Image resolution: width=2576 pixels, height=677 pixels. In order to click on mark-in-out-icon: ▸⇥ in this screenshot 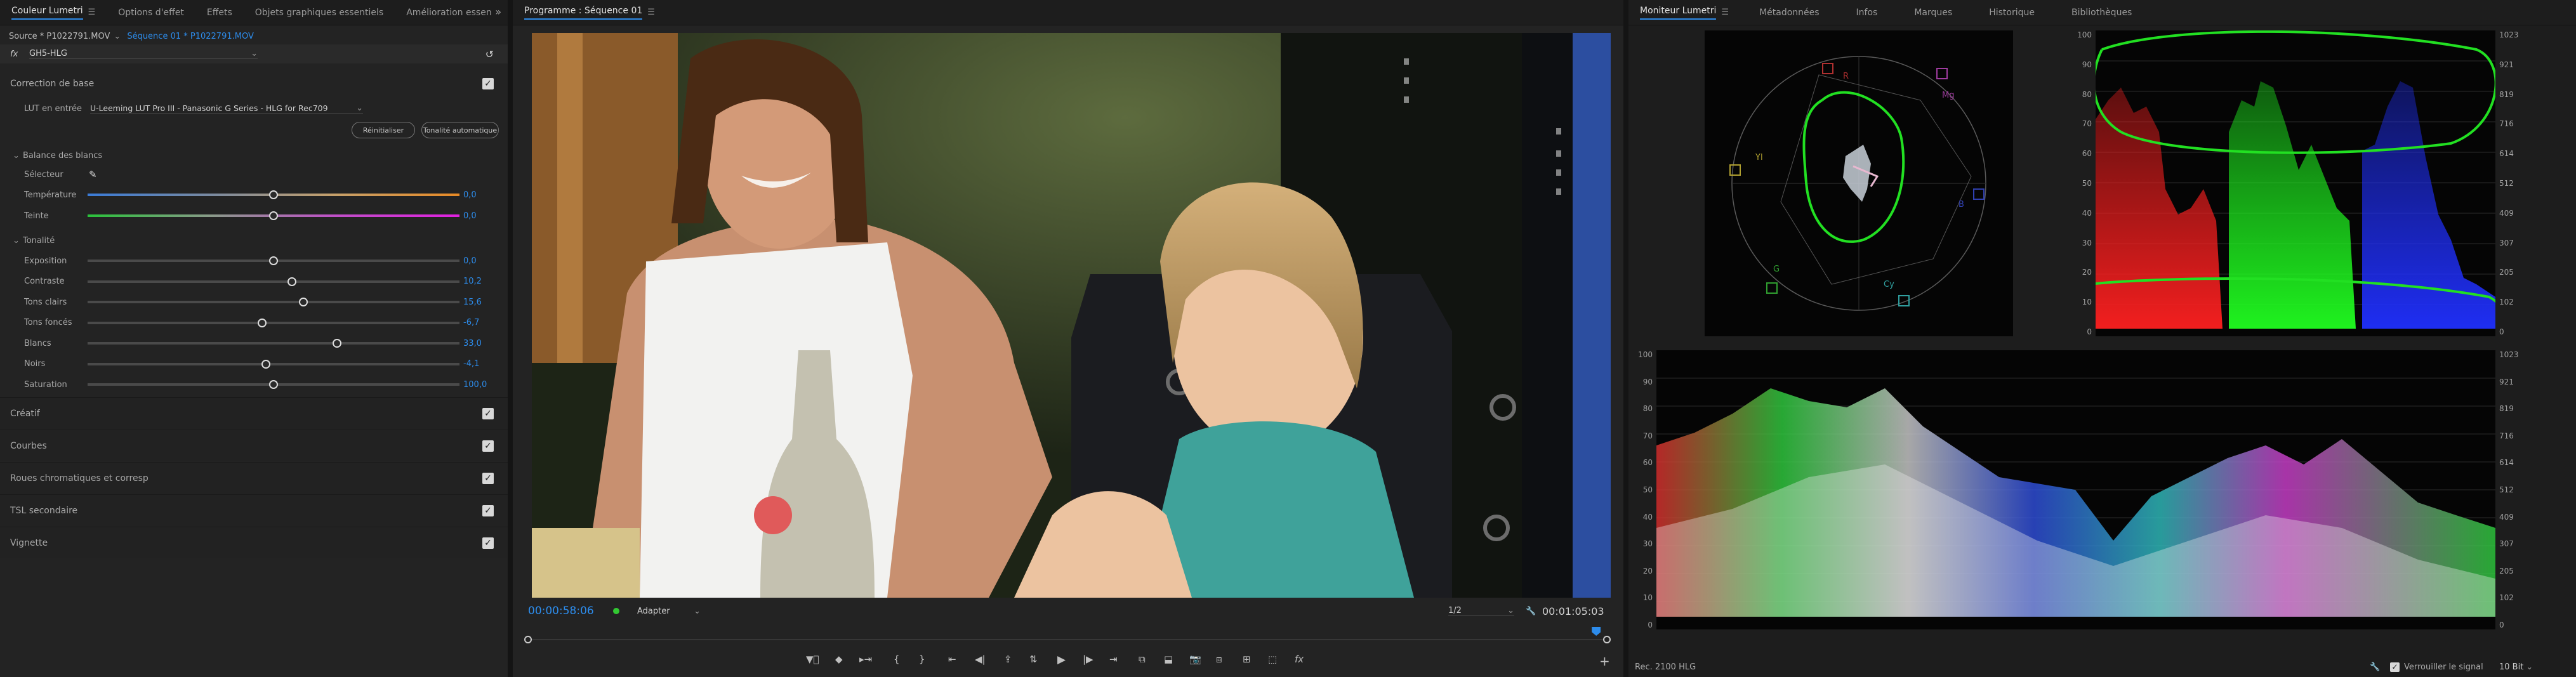, I will do `click(866, 660)`.